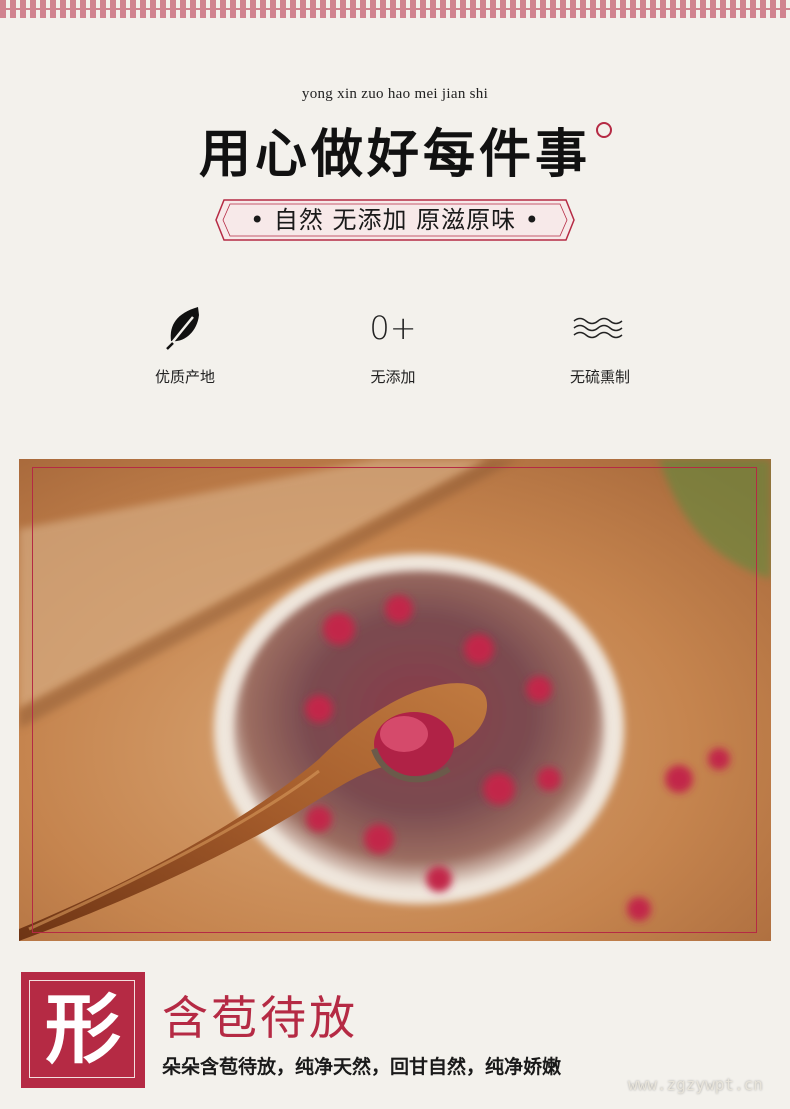  What do you see at coordinates (393, 328) in the screenshot?
I see `zero-plus-icon: 0+` at bounding box center [393, 328].